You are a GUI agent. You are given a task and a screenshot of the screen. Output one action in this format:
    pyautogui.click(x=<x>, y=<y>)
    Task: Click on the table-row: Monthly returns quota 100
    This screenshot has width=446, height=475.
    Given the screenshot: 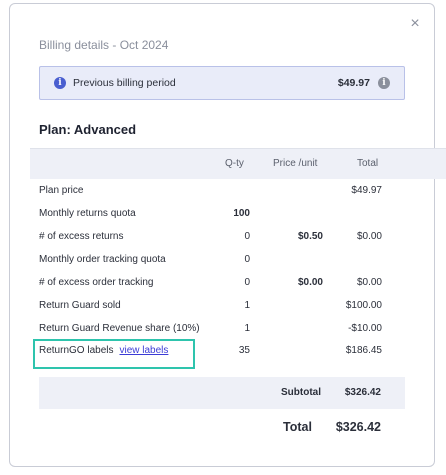 What is the action you would take?
    pyautogui.click(x=223, y=218)
    